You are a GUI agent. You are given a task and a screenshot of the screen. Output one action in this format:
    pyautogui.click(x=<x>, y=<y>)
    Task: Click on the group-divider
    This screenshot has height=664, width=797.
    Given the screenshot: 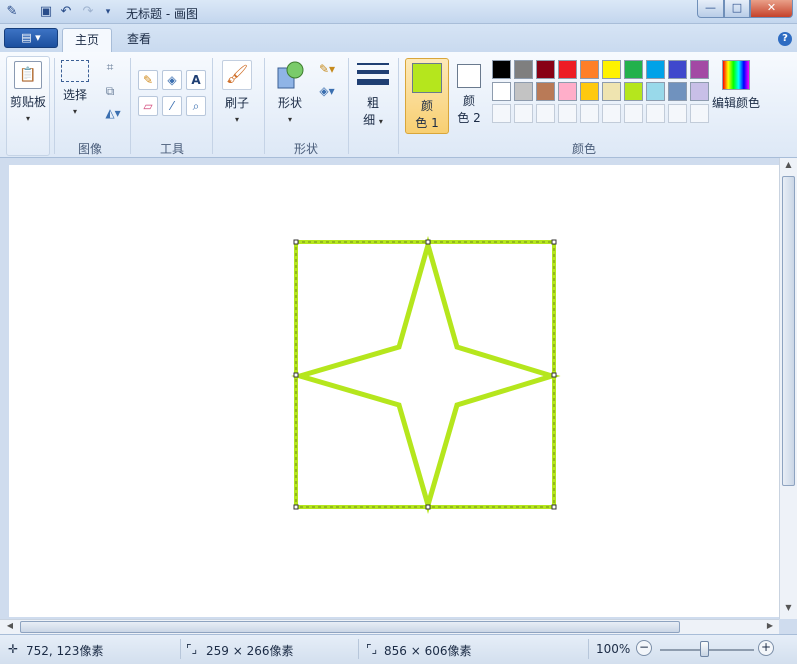 What is the action you would take?
    pyautogui.click(x=348, y=106)
    